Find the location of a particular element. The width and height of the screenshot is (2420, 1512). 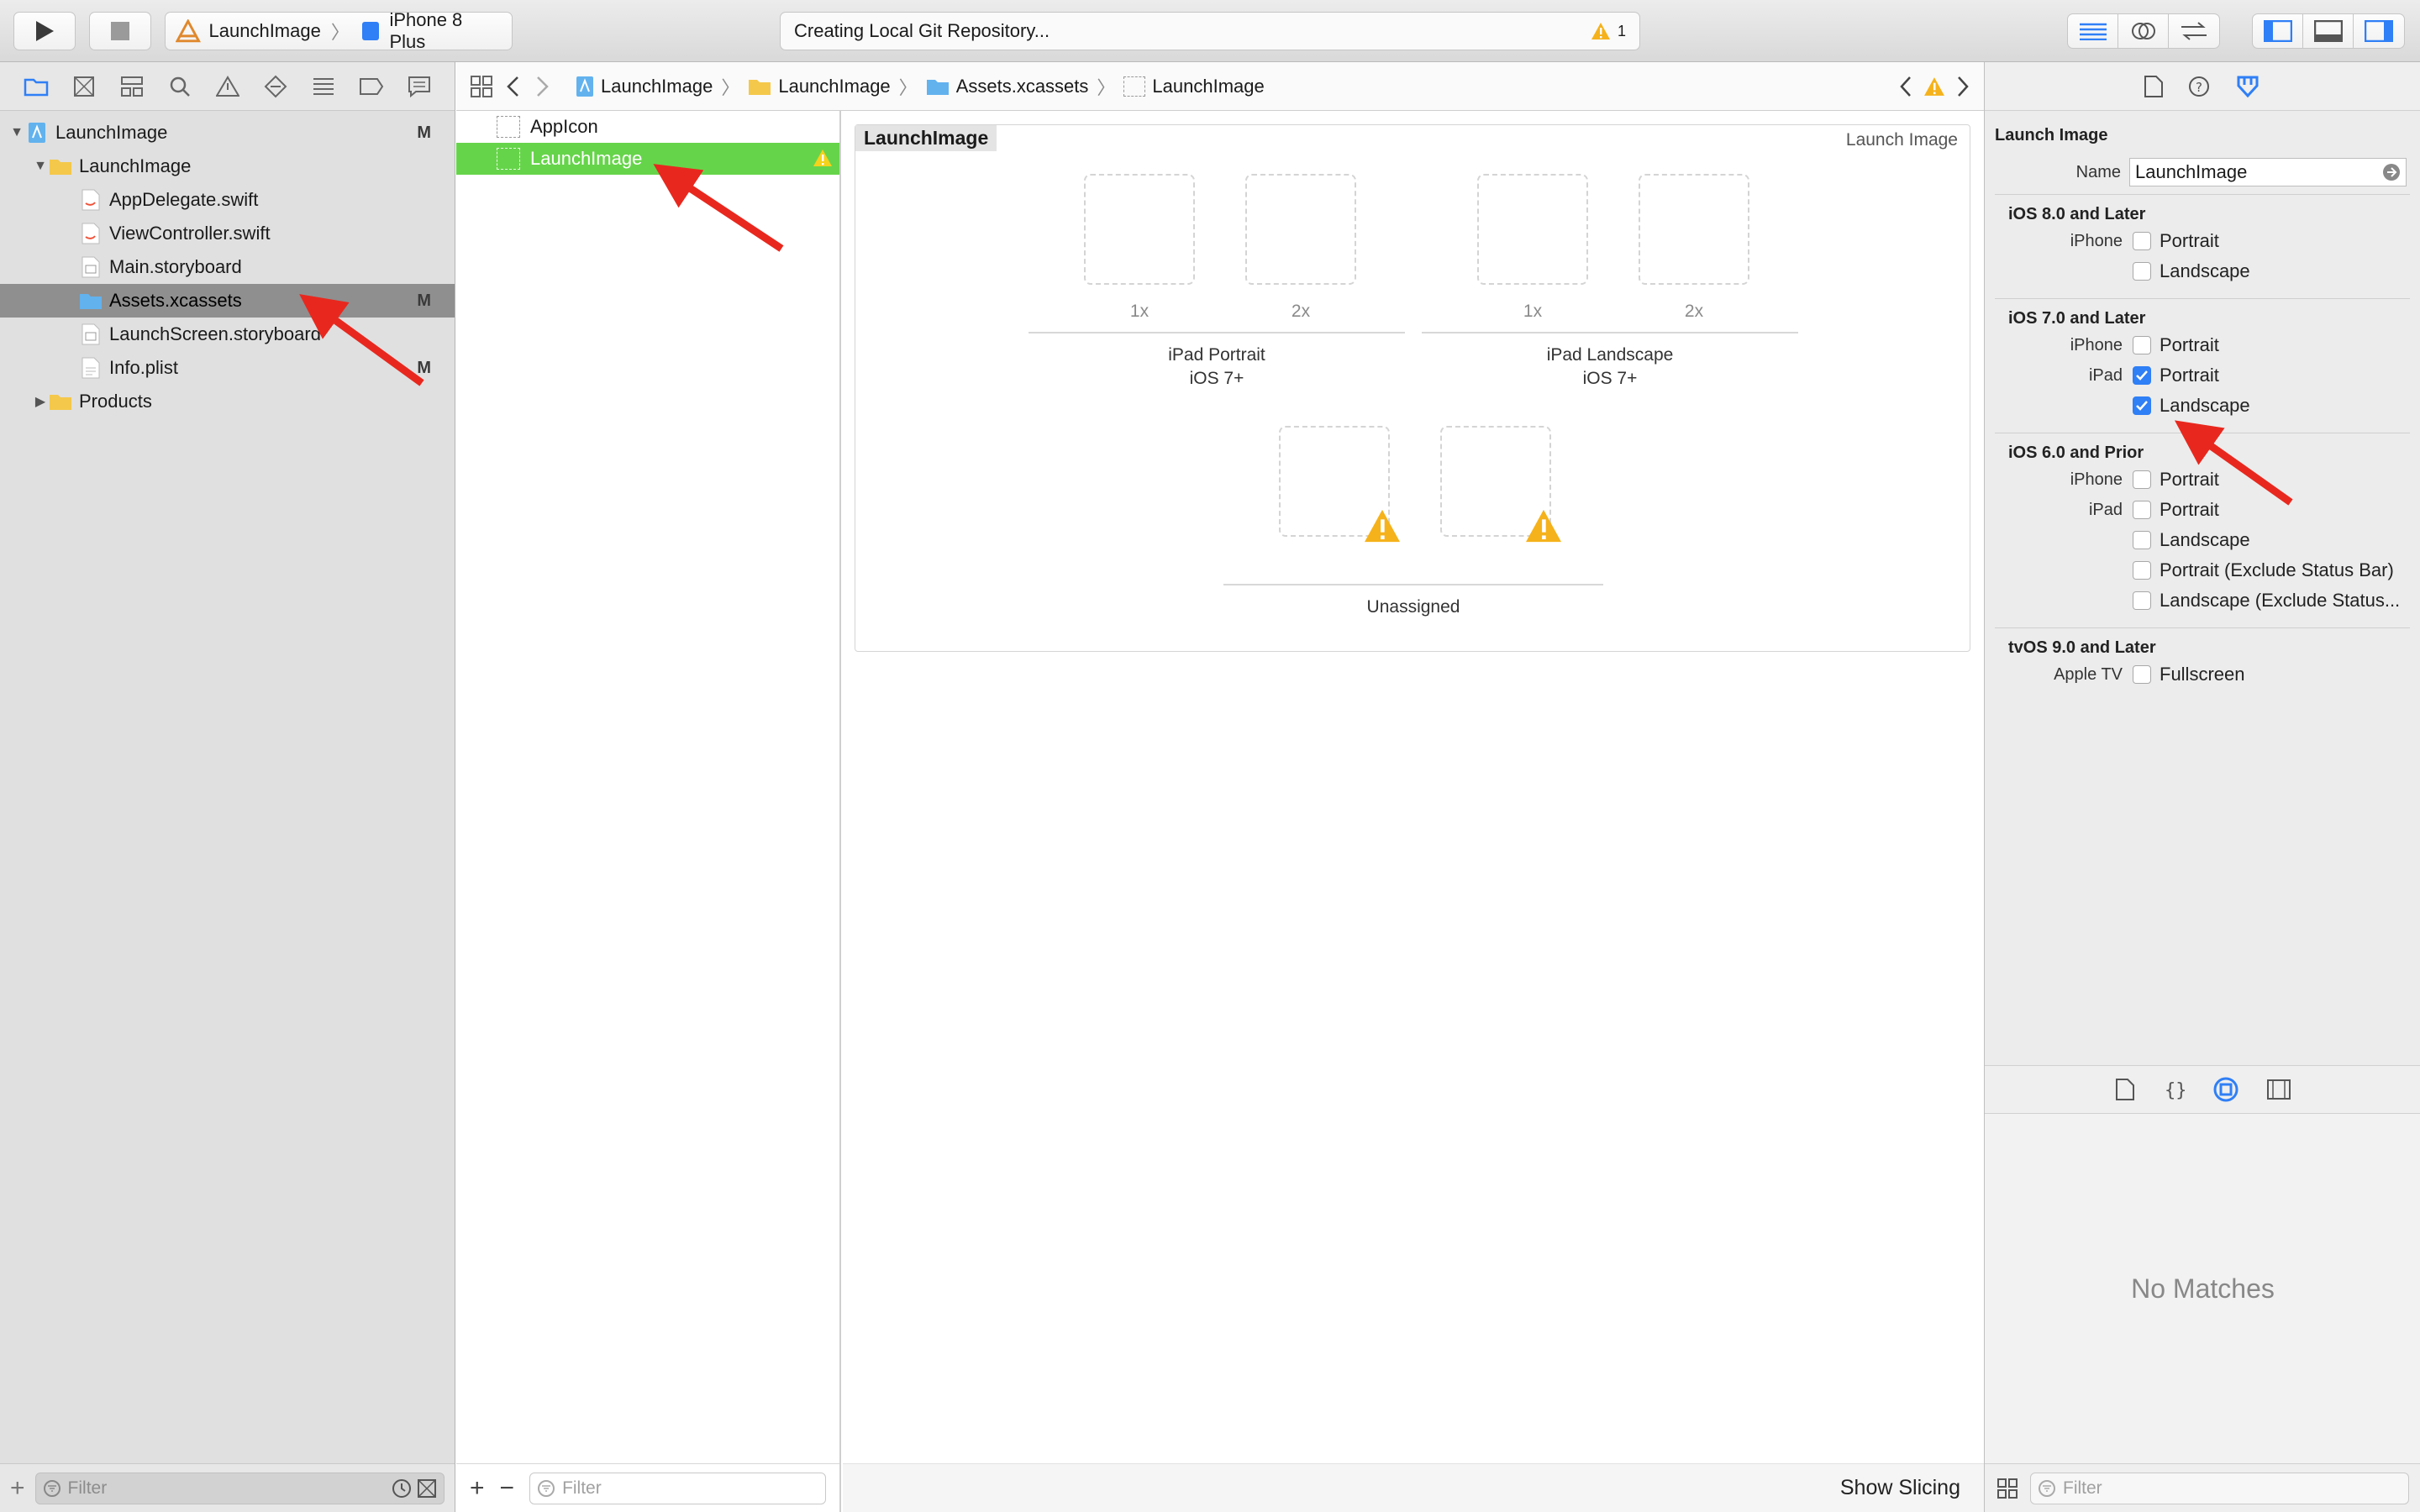

tree-item-file: Info.plist M is located at coordinates (227, 368).